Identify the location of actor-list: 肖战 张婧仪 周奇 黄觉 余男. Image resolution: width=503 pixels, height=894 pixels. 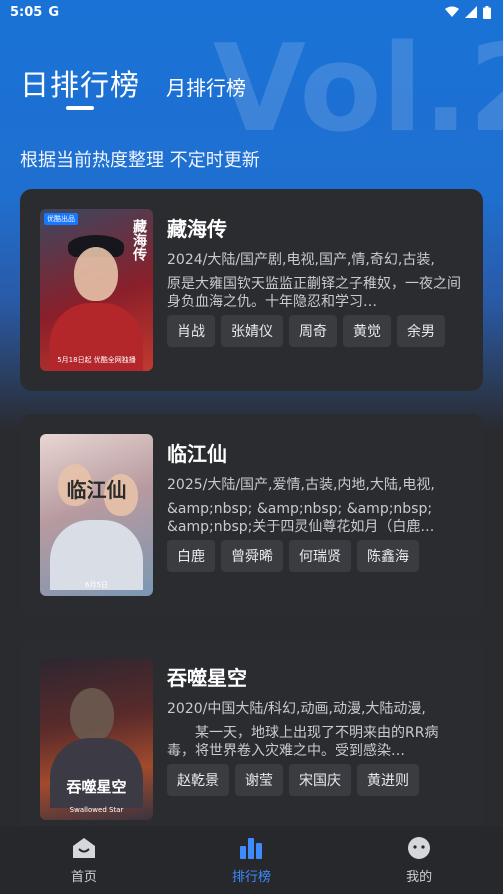
(315, 331).